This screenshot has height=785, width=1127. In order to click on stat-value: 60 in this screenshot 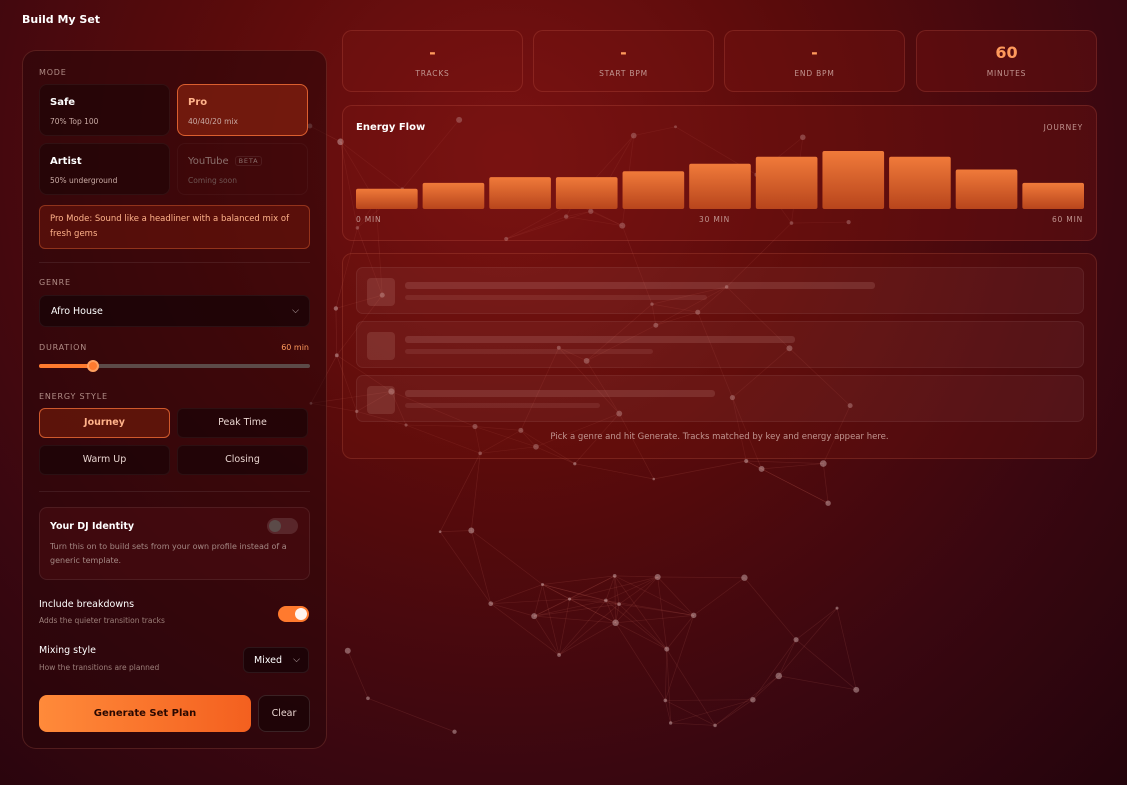, I will do `click(1006, 52)`.